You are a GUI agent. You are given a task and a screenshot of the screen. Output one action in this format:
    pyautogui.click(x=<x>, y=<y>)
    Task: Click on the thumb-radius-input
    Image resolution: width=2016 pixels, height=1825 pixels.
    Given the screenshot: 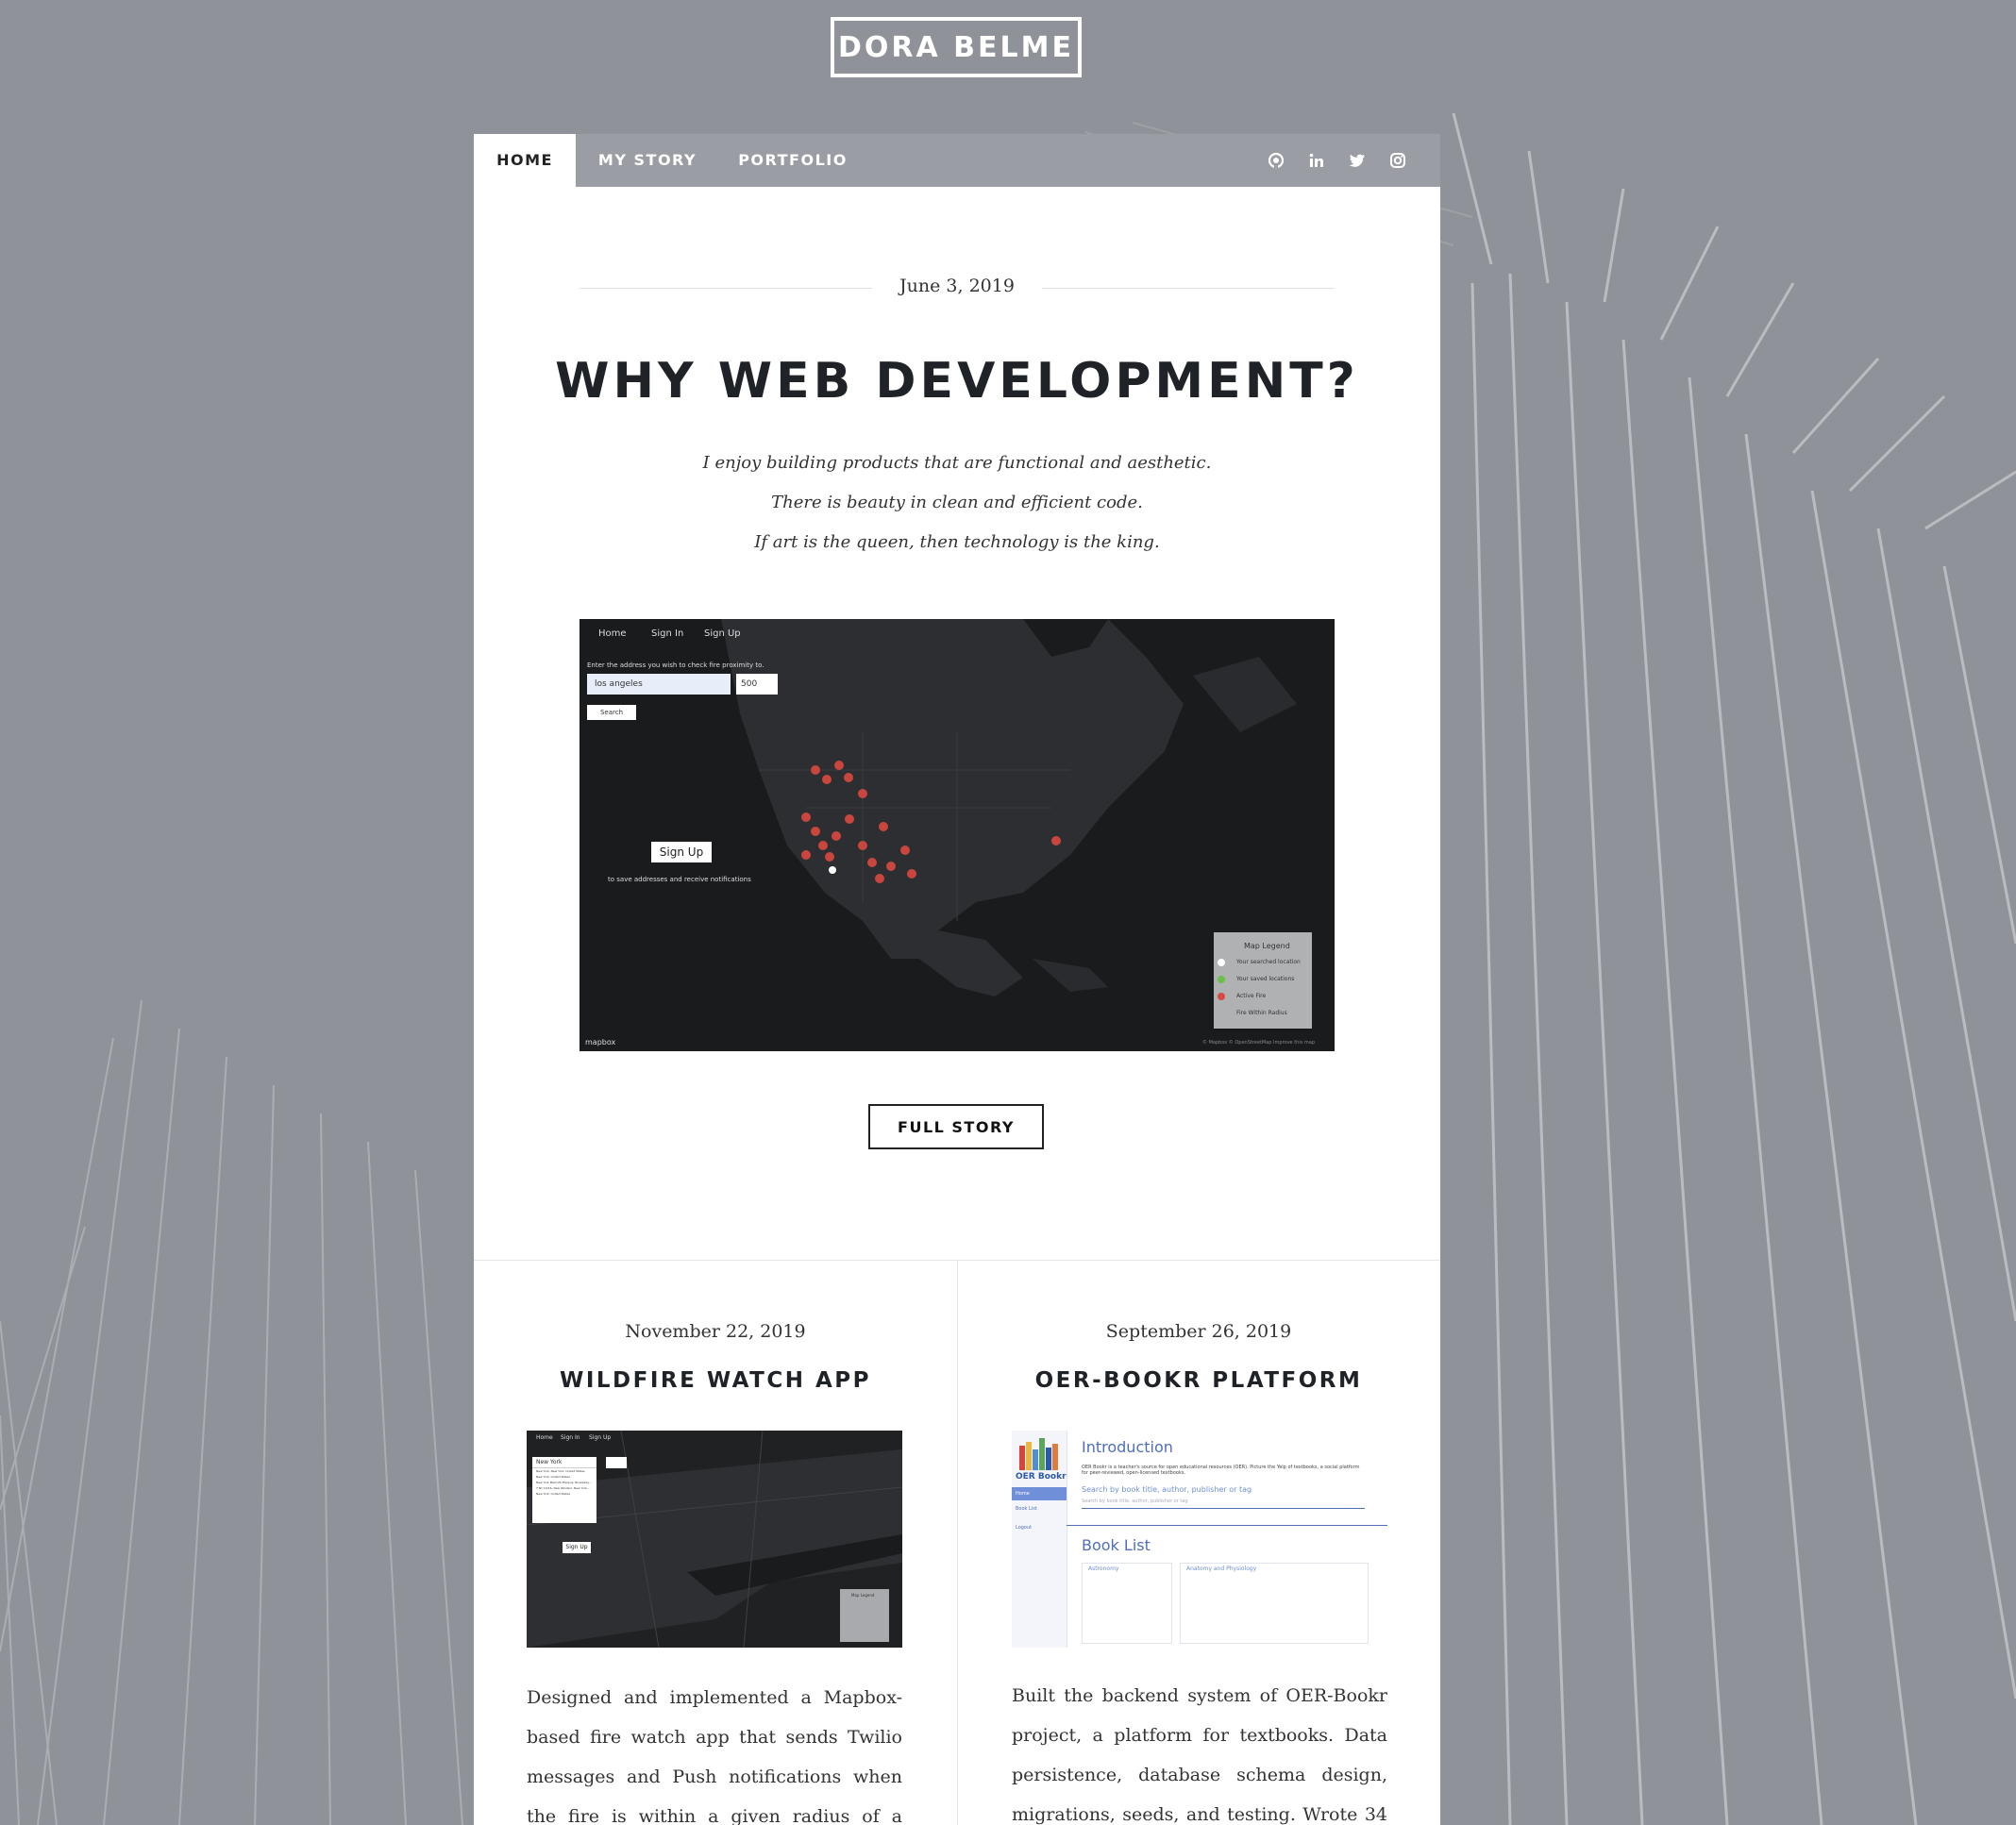 What is the action you would take?
    pyautogui.click(x=616, y=1462)
    